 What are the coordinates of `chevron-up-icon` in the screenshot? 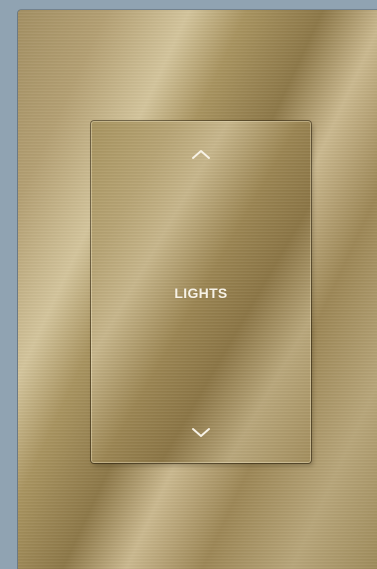 It's located at (201, 154).